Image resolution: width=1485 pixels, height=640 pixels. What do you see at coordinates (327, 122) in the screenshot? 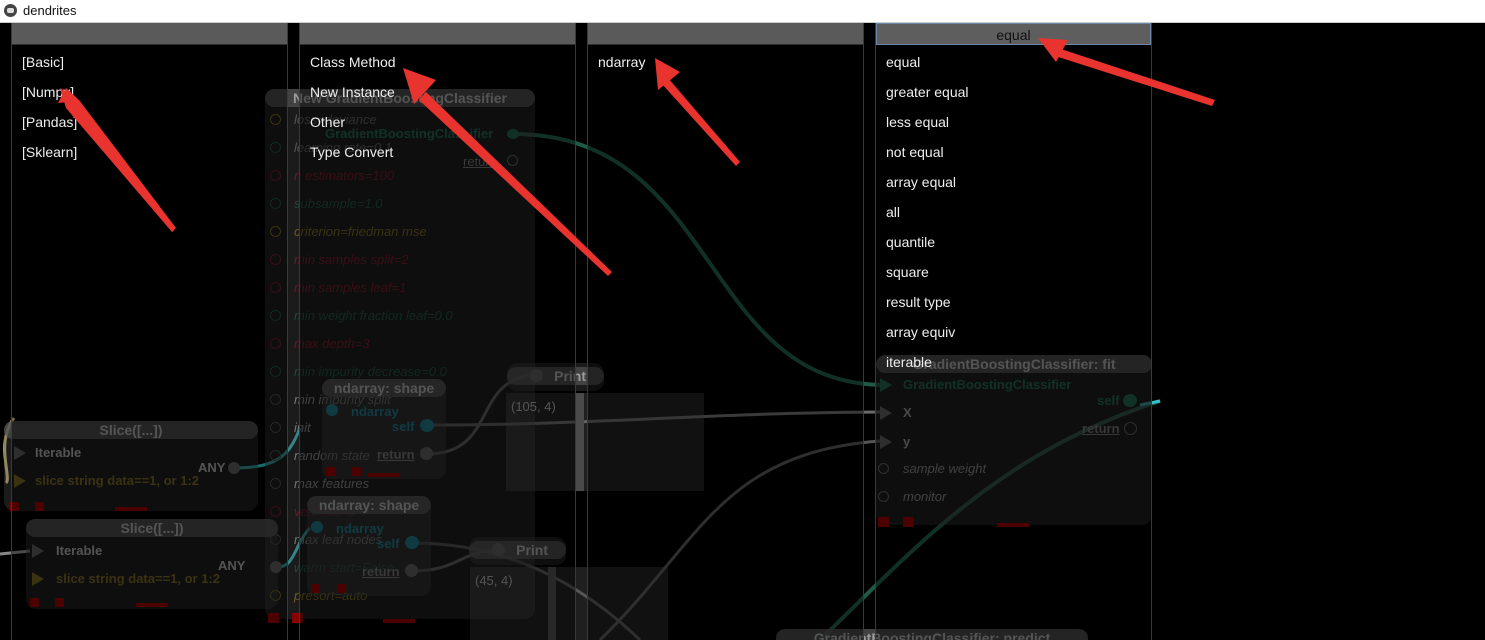
I see `method-type-item-other: Other` at bounding box center [327, 122].